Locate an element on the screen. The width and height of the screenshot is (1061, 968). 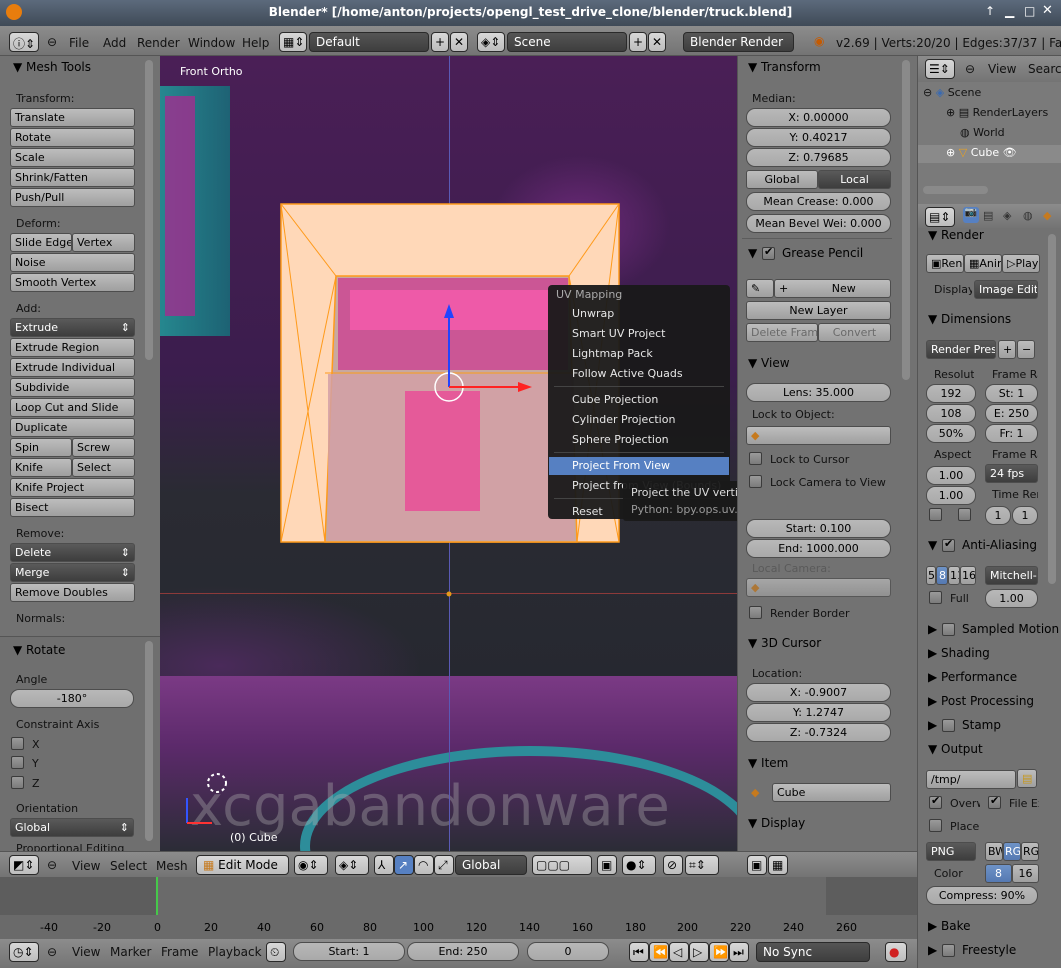
jump-start-icon: ⏮ is located at coordinates (639, 952).